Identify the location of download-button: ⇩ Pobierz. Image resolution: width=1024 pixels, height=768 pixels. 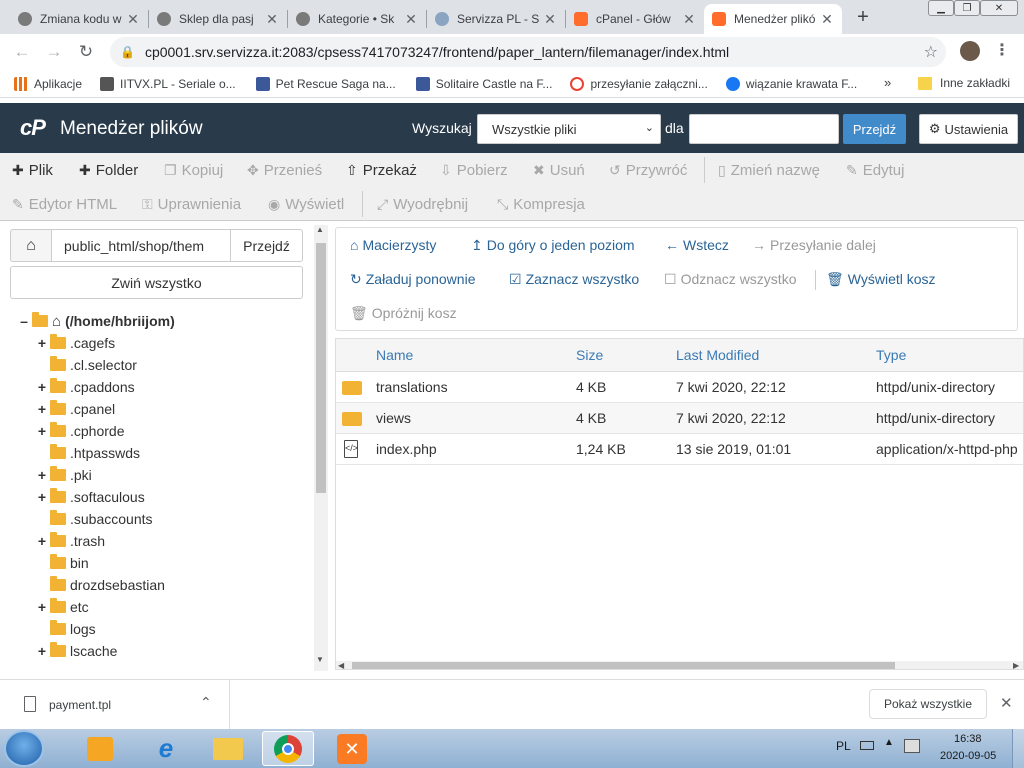
(474, 170).